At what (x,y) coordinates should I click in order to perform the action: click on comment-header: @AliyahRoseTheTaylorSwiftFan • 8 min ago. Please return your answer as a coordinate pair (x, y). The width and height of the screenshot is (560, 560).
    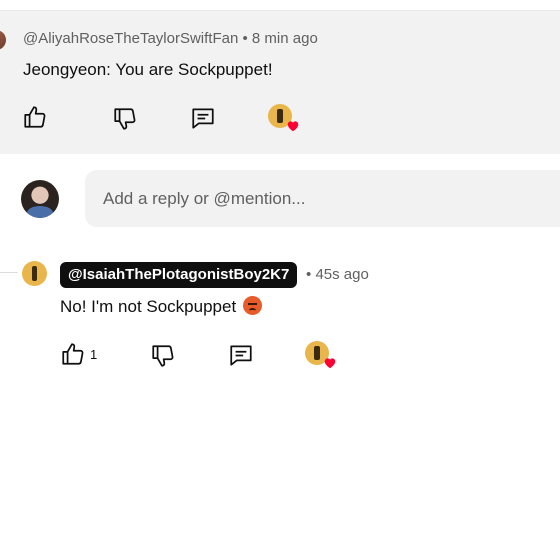
    Looking at the image, I should click on (170, 38).